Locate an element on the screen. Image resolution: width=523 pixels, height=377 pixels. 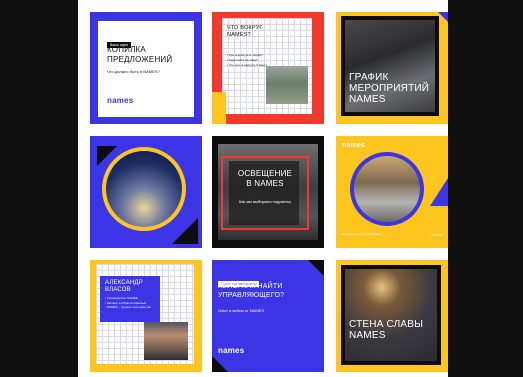
person-photo is located at coordinates (166, 341).